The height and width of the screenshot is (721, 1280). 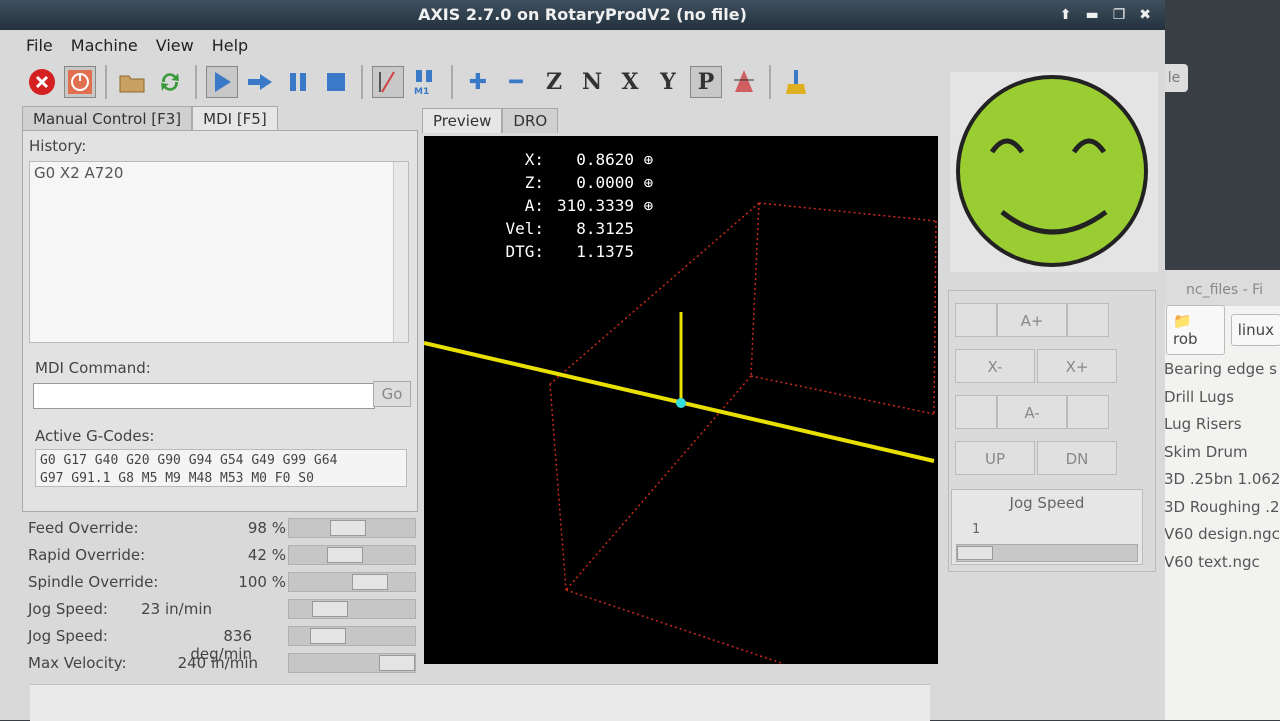 I want to click on block-delete-icon, so click(x=388, y=82).